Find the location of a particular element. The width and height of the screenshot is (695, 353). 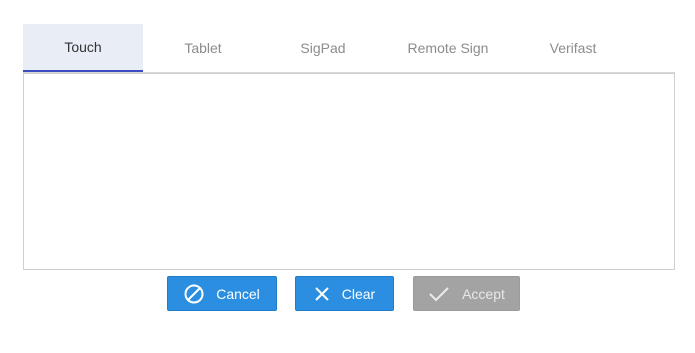

tab-remote-sign: Remote Sign is located at coordinates (448, 48).